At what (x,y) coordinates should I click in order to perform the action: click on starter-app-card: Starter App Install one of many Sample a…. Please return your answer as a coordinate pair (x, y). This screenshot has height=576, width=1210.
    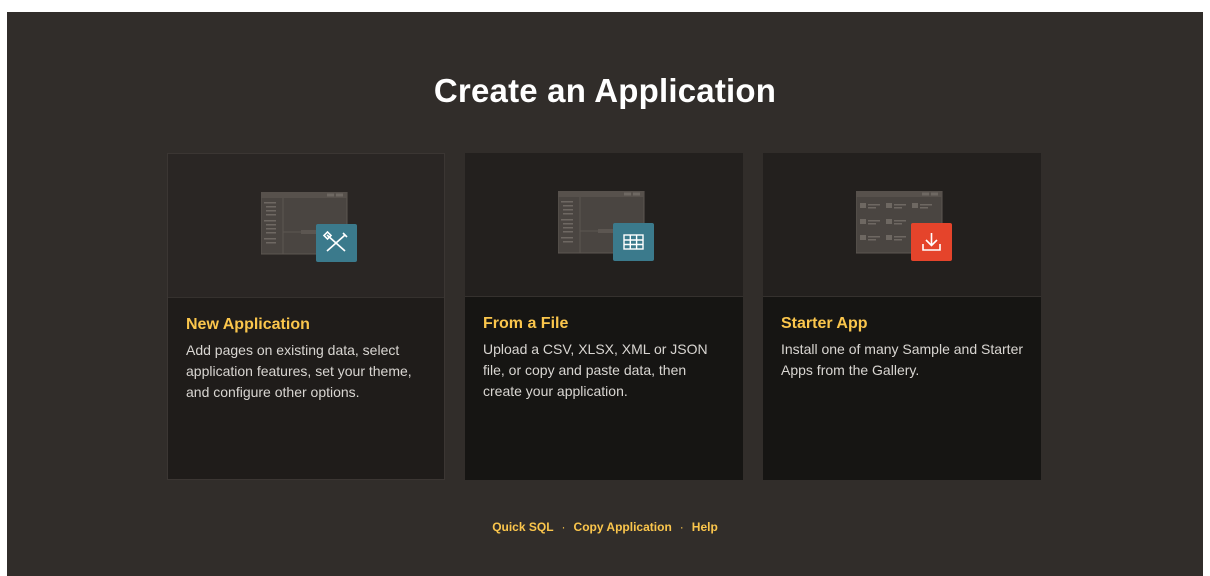
    Looking at the image, I should click on (902, 316).